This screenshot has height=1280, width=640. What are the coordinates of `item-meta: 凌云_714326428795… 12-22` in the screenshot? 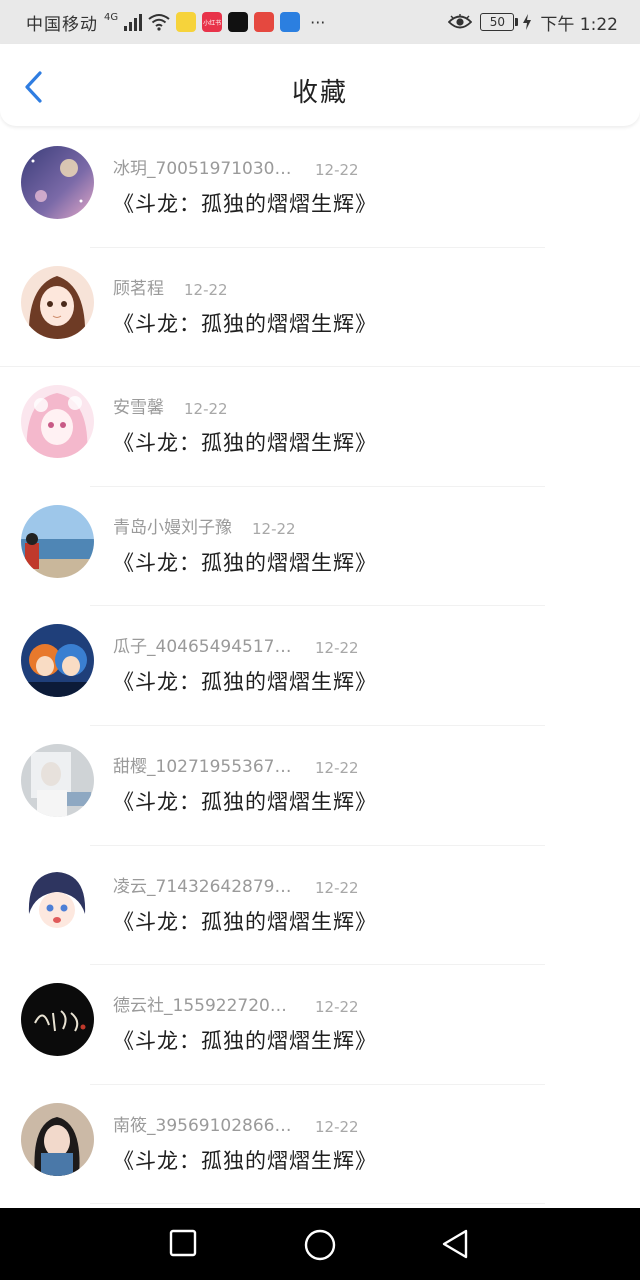 It's located at (236, 884).